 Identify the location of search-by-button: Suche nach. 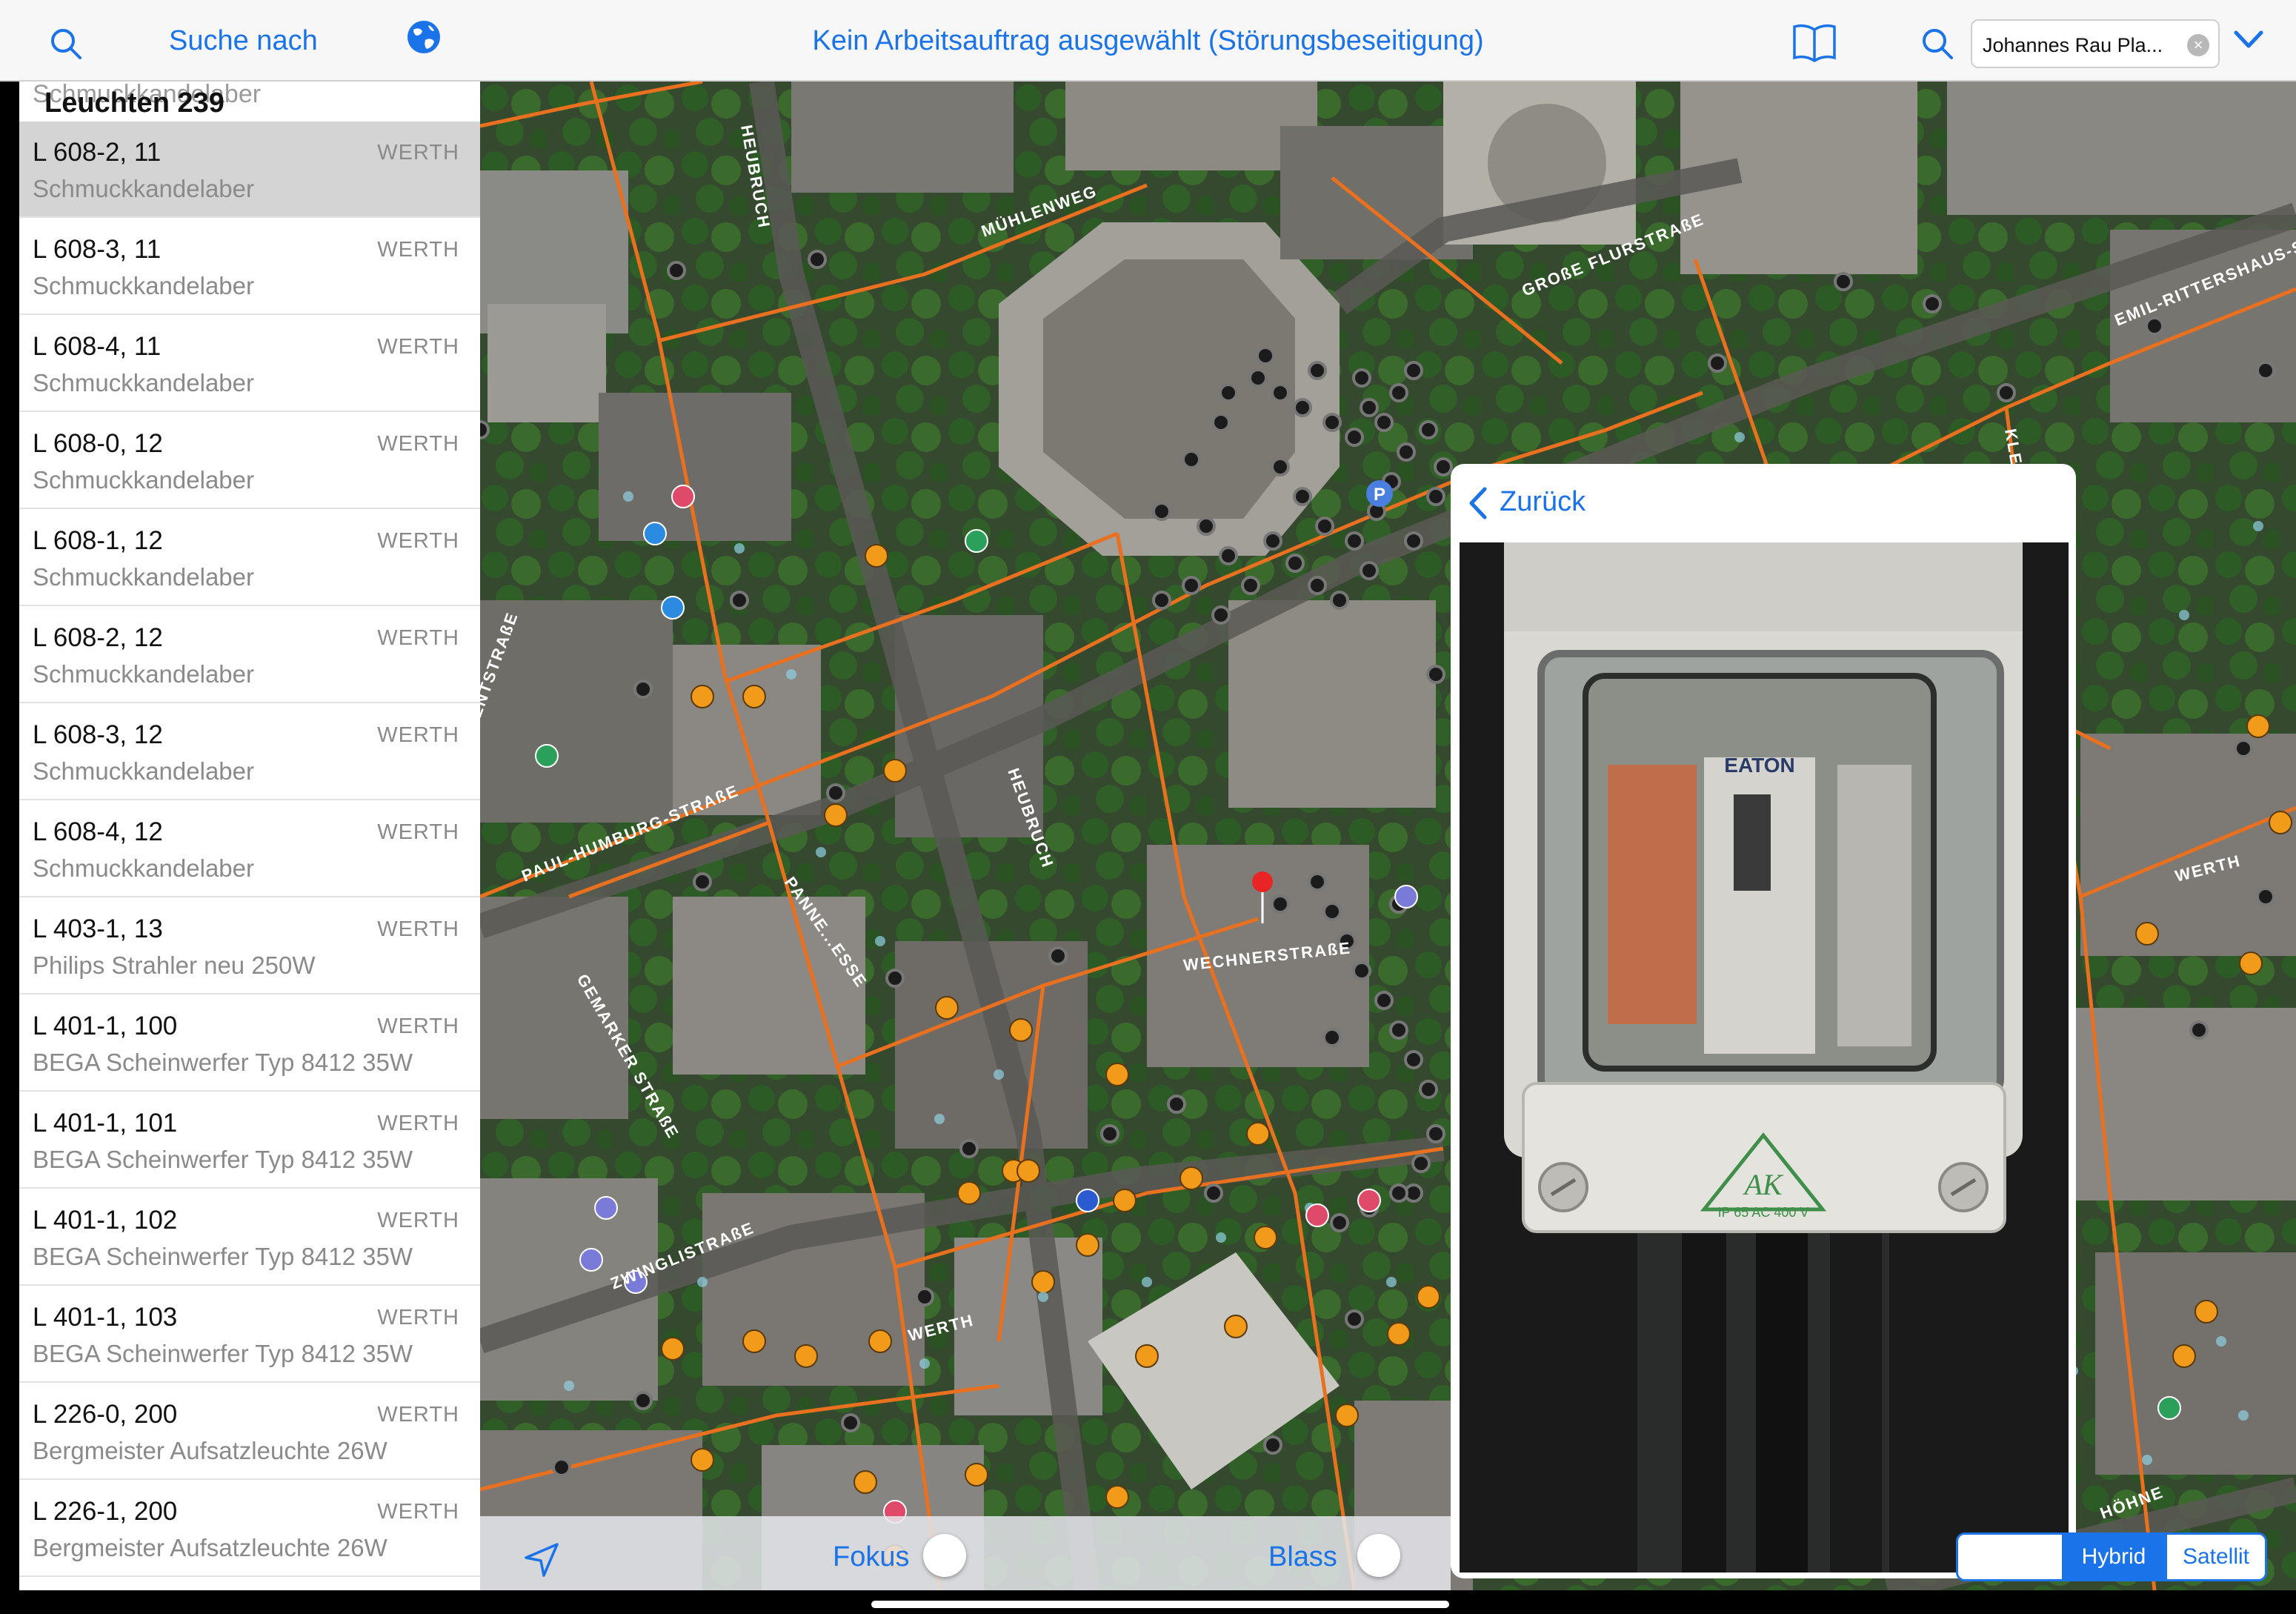
(244, 41).